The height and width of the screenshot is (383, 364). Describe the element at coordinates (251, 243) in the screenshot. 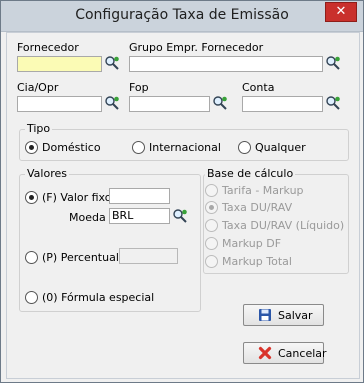

I see `base-markup-df-label: Markup DF` at that location.